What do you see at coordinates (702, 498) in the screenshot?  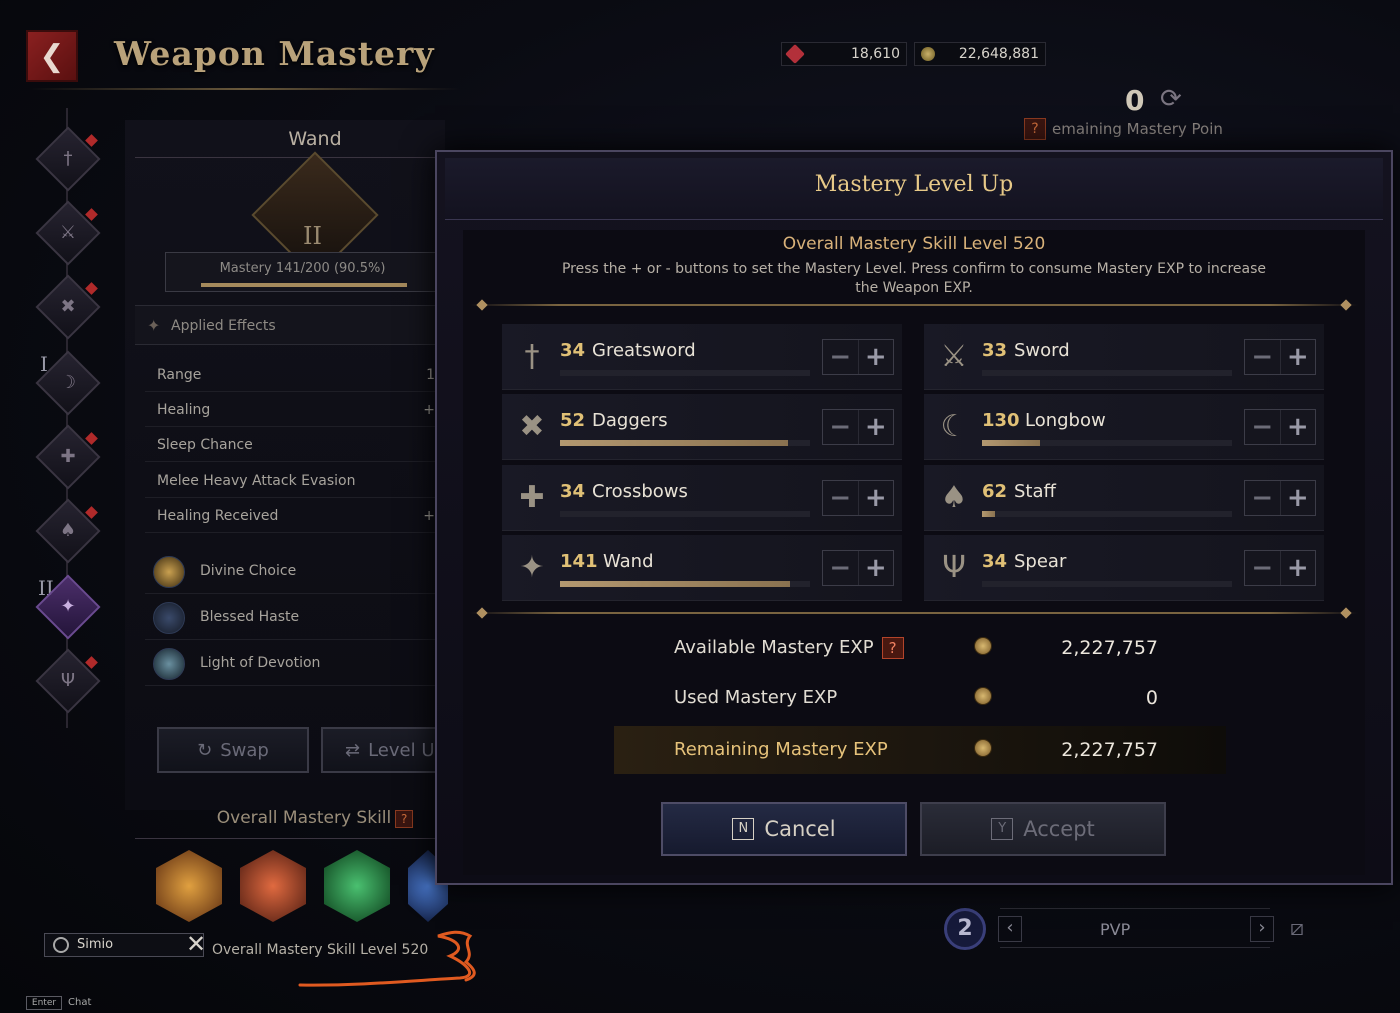 I see `weapon-card-crossbows: ✚ 34 Crossbows − +` at bounding box center [702, 498].